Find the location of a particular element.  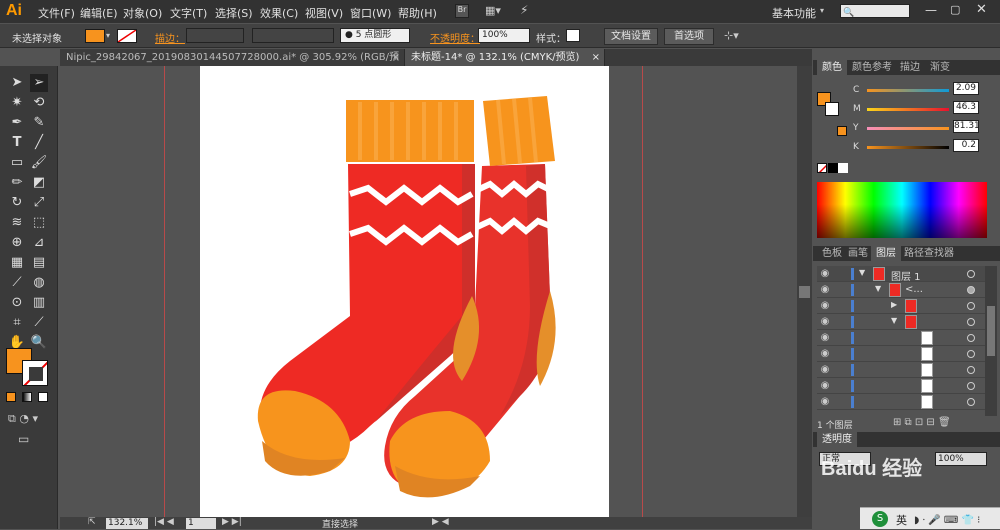

stroke-swatch is located at coordinates (127, 36).